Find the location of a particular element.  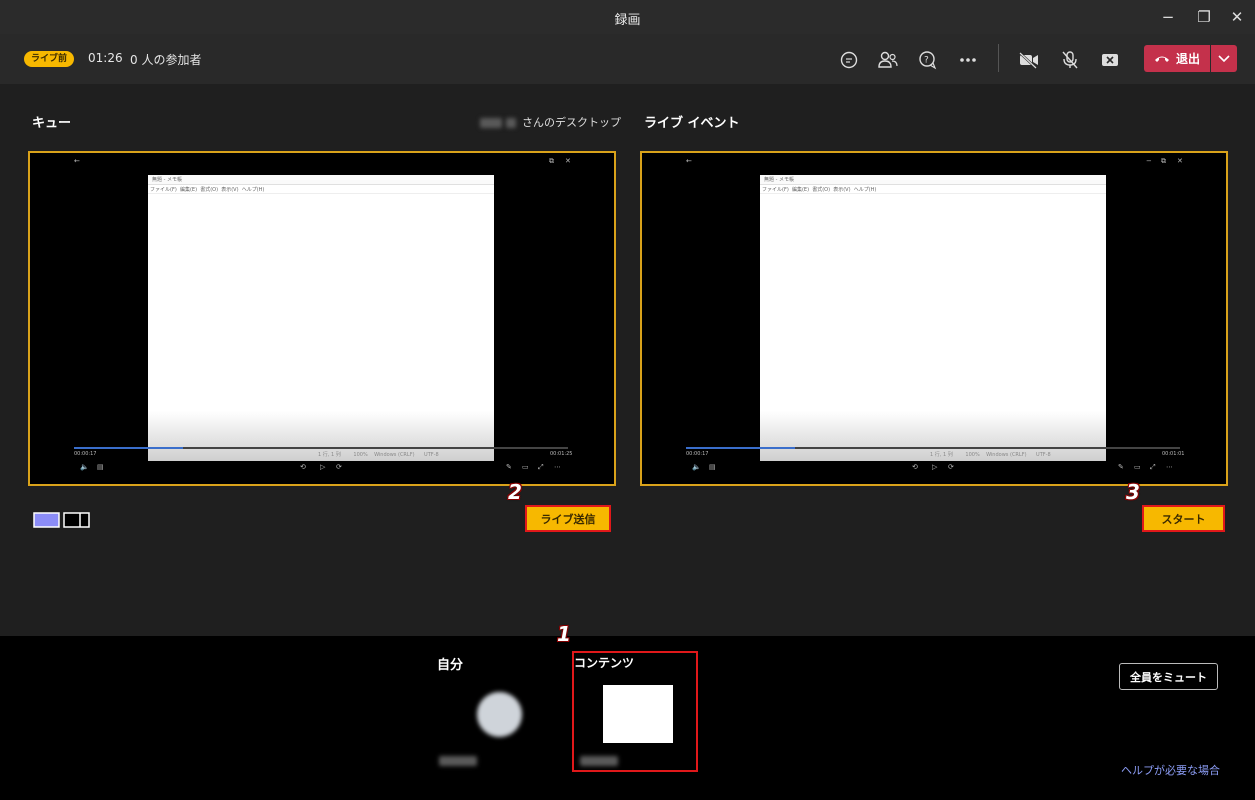

self-label: 自分 is located at coordinates (450, 665).